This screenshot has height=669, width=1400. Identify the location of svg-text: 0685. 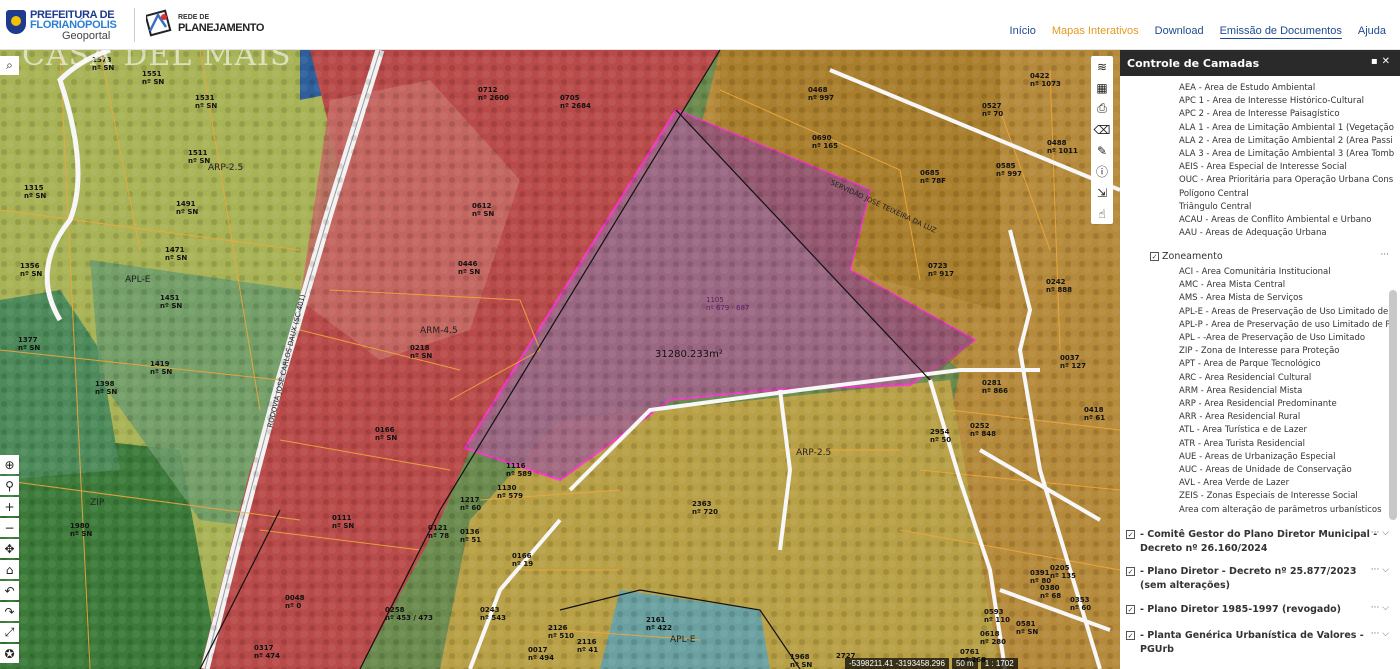
(930, 173).